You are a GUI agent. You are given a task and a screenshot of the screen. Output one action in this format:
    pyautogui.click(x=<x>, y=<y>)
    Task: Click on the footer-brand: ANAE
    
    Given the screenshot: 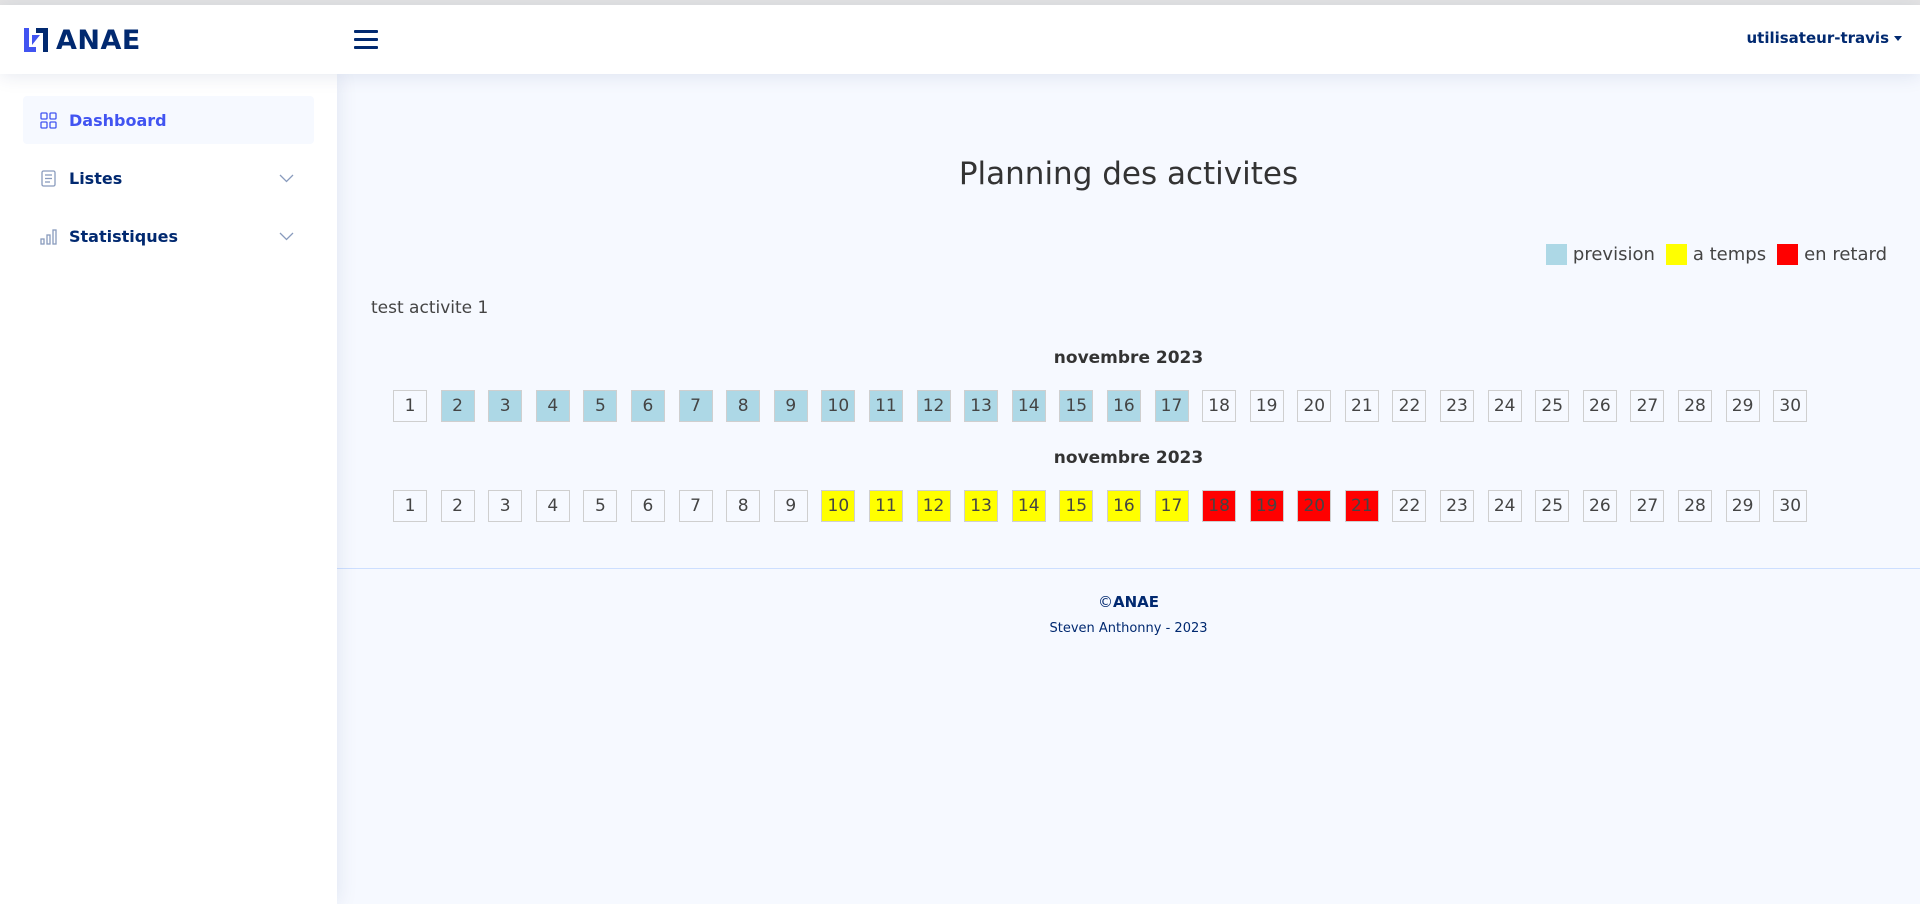 What is the action you would take?
    pyautogui.click(x=1136, y=602)
    